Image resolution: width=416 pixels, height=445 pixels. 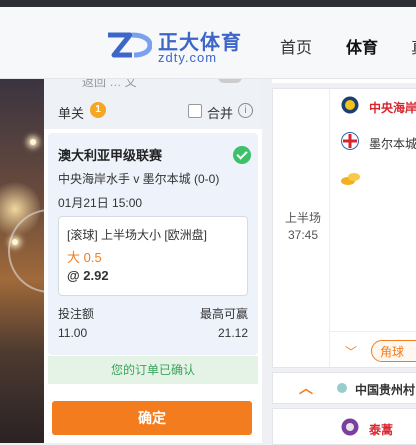 What do you see at coordinates (153, 111) in the screenshot?
I see `bet-mode-row: 单关 1 合并 i` at bounding box center [153, 111].